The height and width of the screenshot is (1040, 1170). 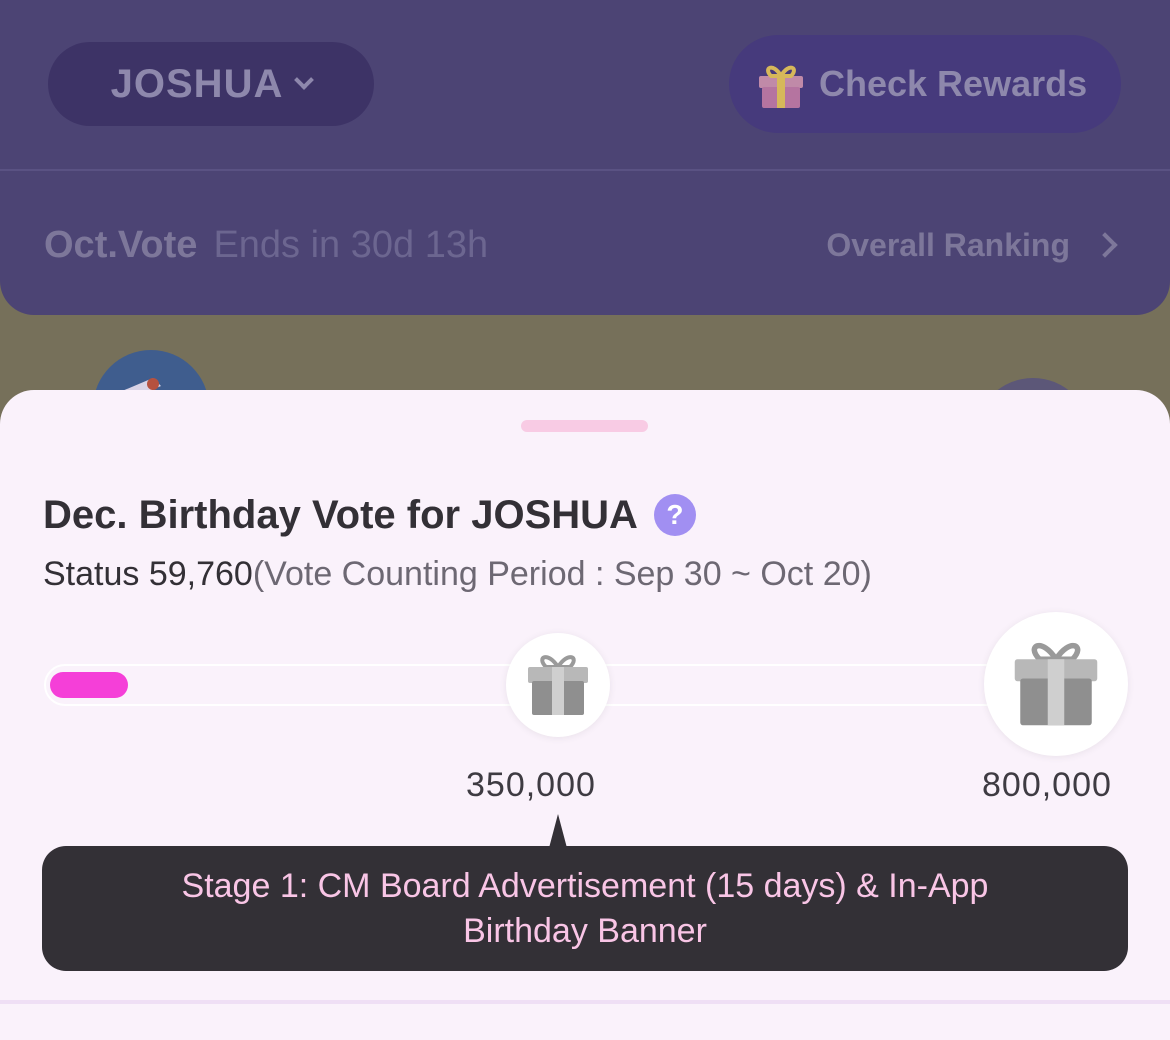 I want to click on vote-counting-period: (Vote Counting Period : Sep 30 ~ Oct 20), so click(x=562, y=574).